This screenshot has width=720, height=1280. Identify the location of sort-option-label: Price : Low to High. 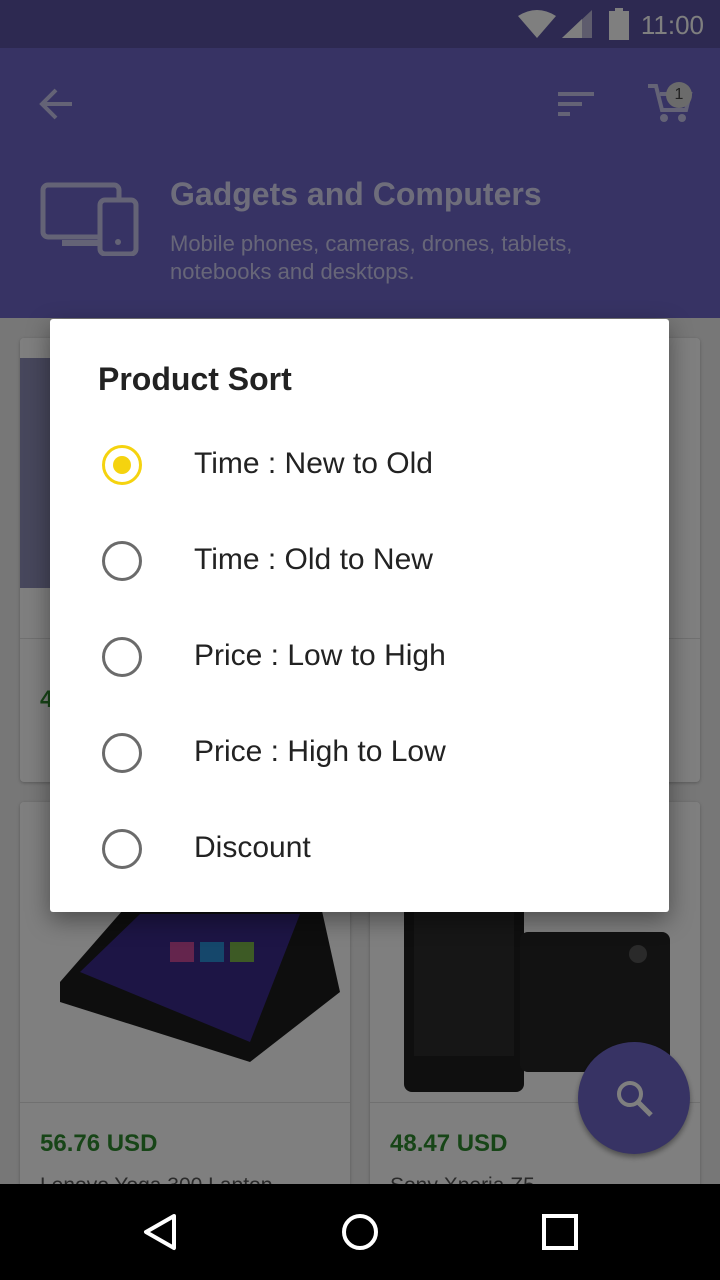
(320, 655).